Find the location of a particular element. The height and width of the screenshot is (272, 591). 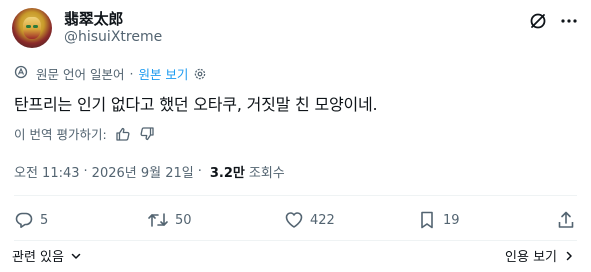

translation-notice-row: 원문 언어 일본어 · 원본 보기 is located at coordinates (121, 73).